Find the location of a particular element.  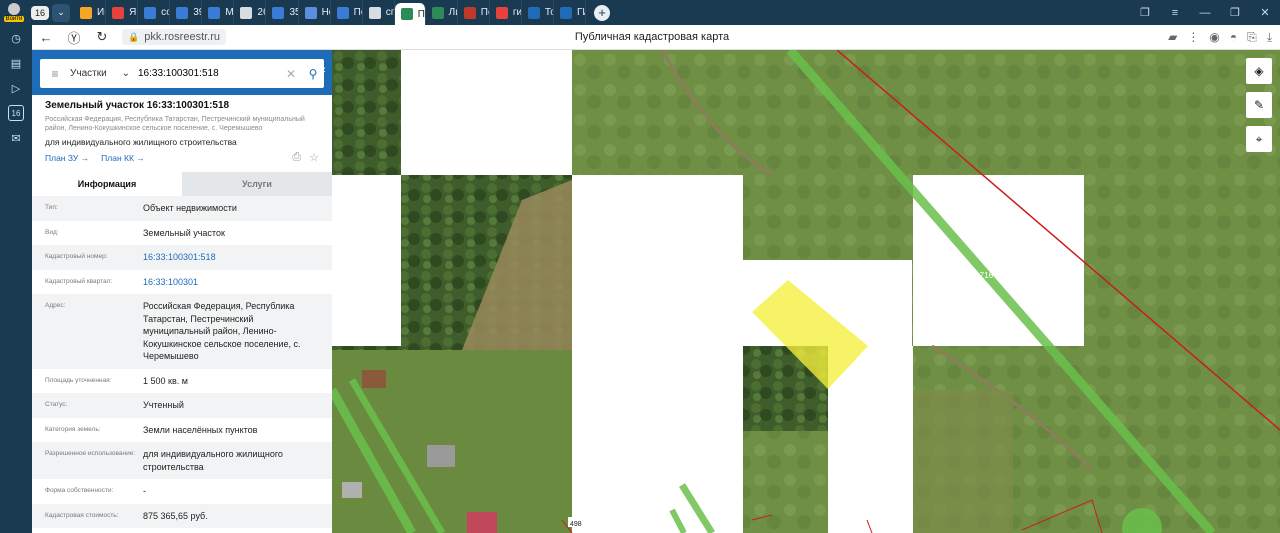

menu-icon: ≡ is located at coordinates (1175, 13).